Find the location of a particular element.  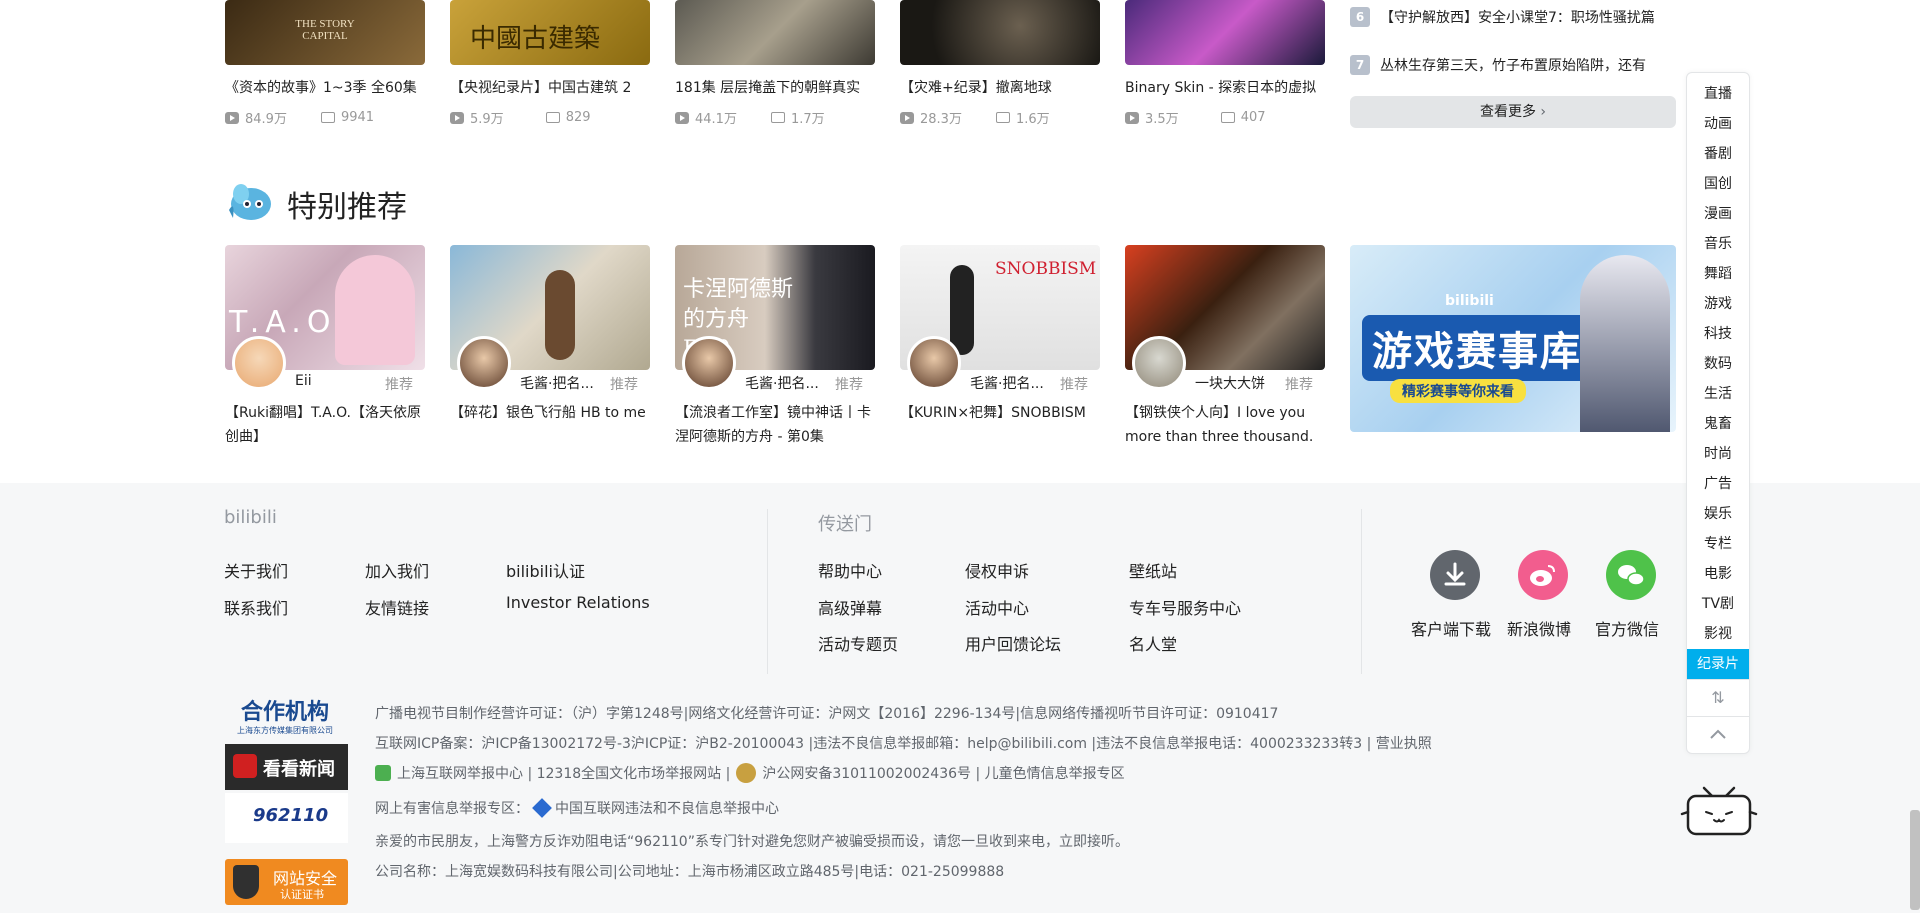

footer-link-wallpaper: 壁纸站 is located at coordinates (1153, 570).